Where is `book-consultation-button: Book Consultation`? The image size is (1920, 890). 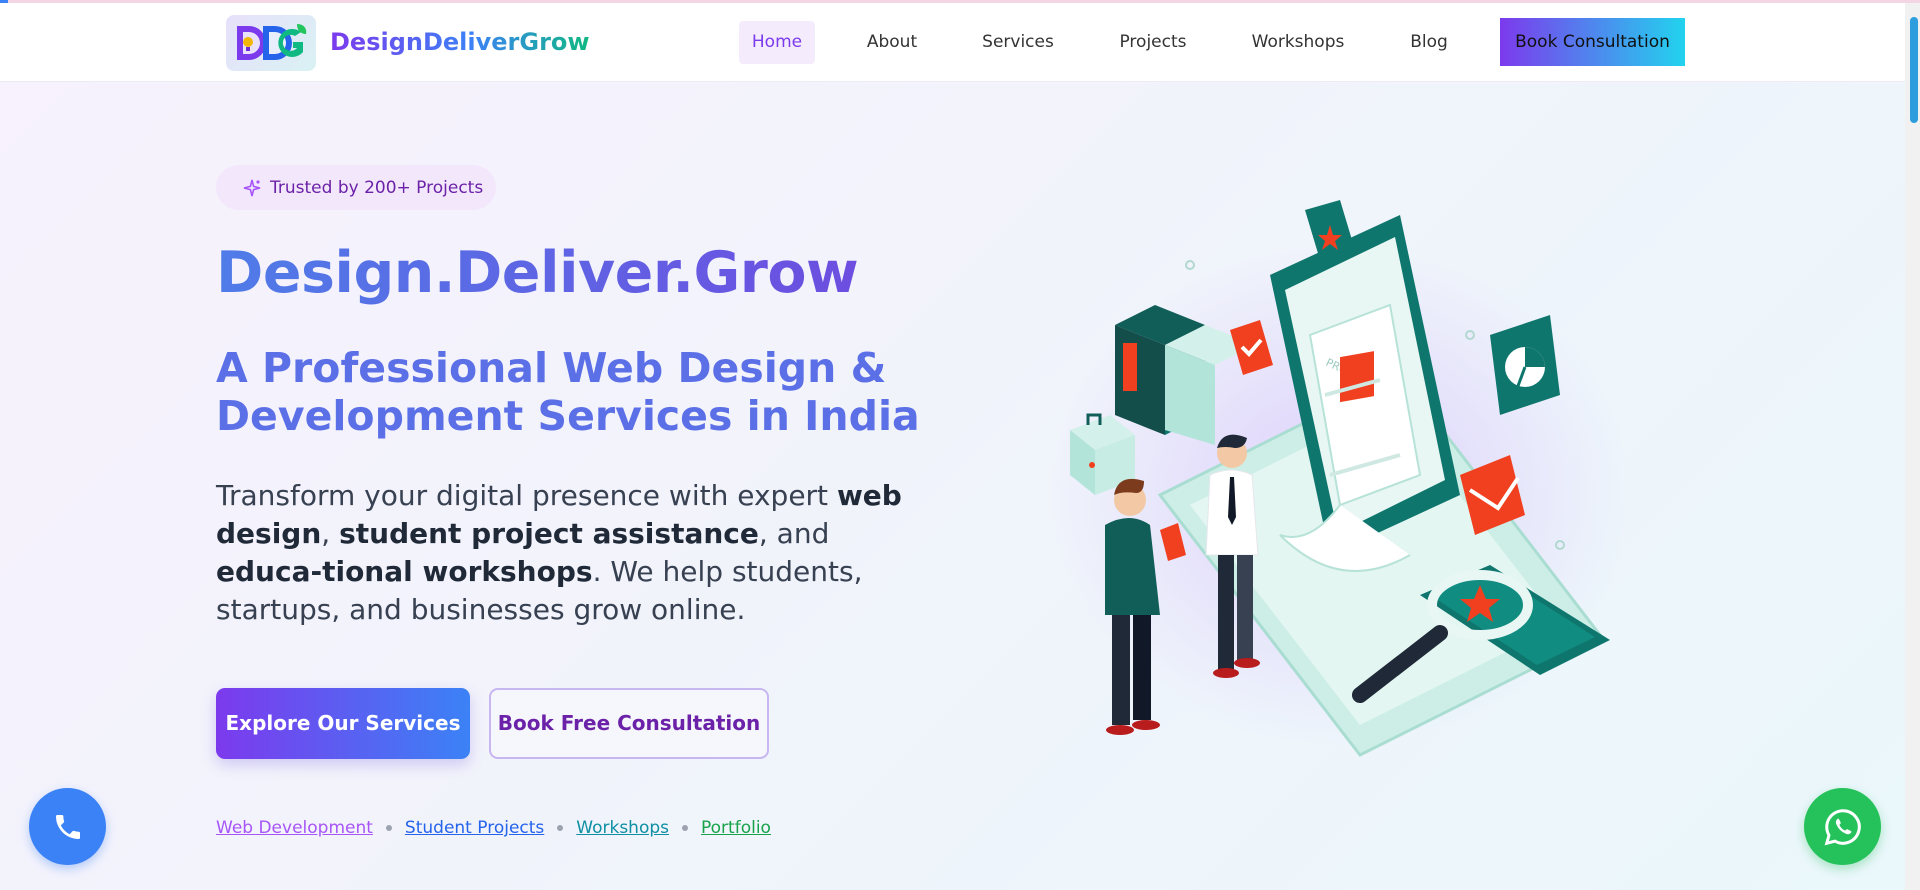
book-consultation-button: Book Consultation is located at coordinates (1592, 42).